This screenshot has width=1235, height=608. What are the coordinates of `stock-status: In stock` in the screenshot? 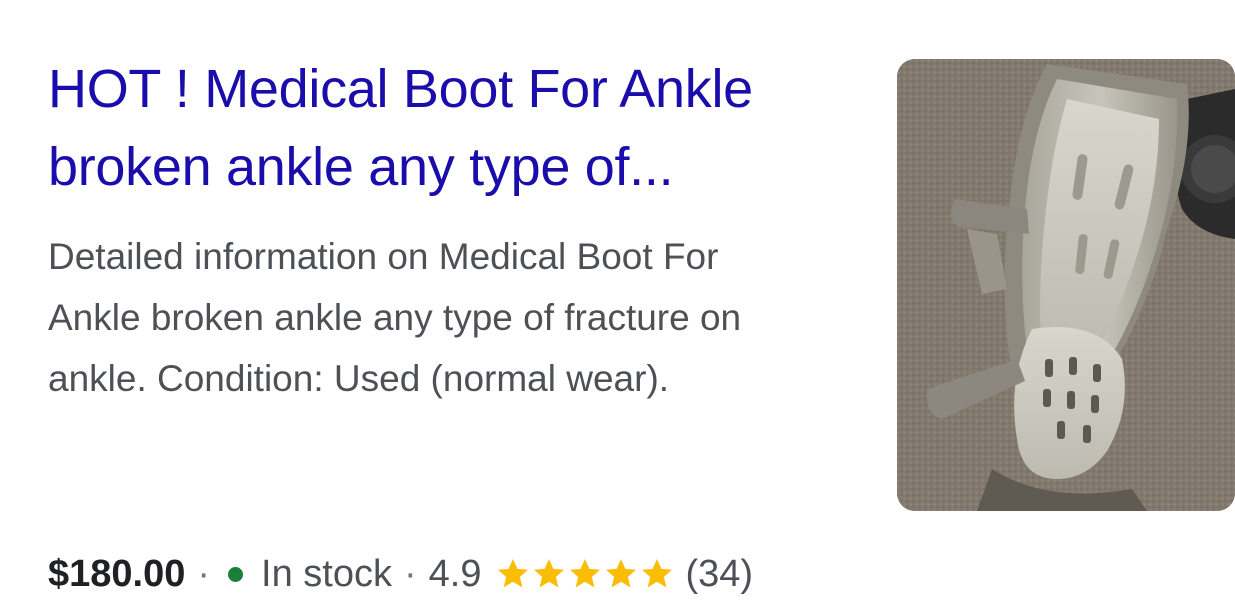 It's located at (326, 573).